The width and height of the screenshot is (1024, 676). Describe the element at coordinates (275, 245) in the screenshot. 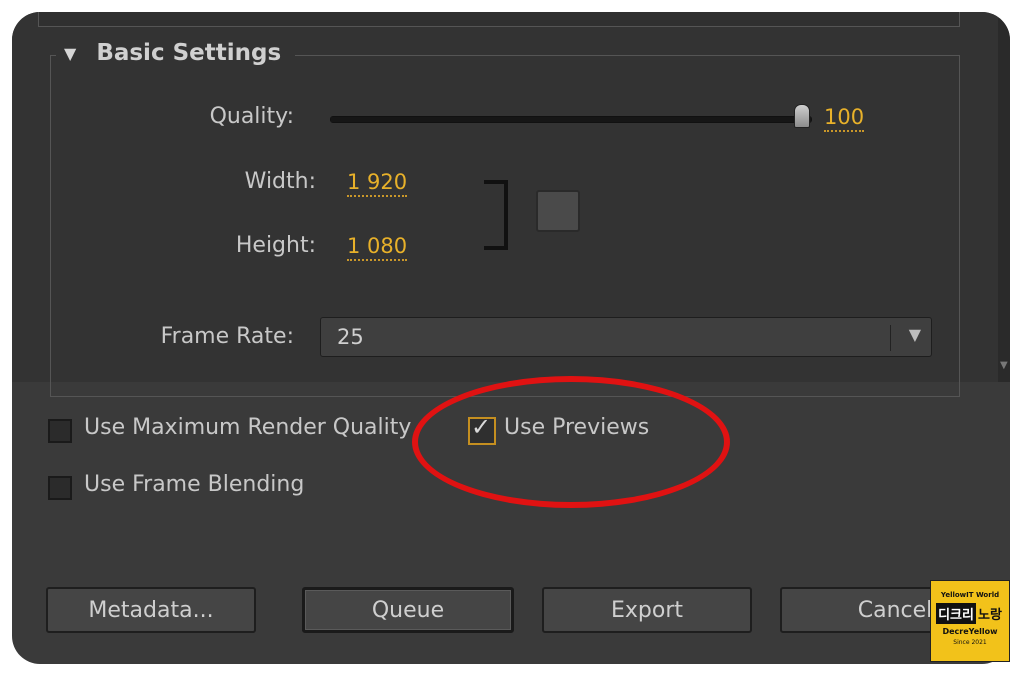

I see `height-label: Height:` at that location.